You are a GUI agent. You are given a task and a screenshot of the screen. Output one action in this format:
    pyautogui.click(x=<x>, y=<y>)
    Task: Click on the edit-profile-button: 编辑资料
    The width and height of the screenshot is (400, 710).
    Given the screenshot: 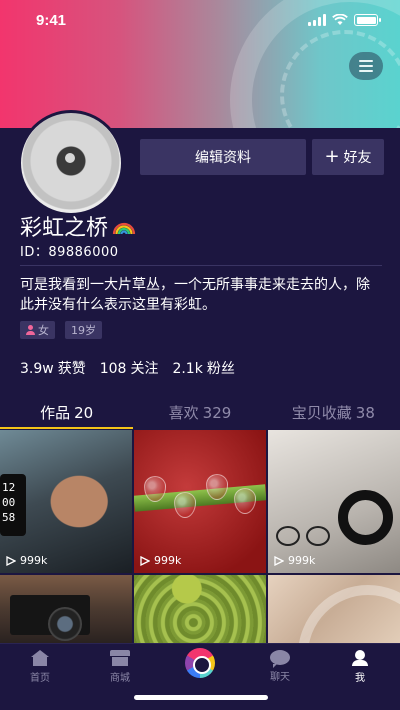 What is the action you would take?
    pyautogui.click(x=223, y=157)
    